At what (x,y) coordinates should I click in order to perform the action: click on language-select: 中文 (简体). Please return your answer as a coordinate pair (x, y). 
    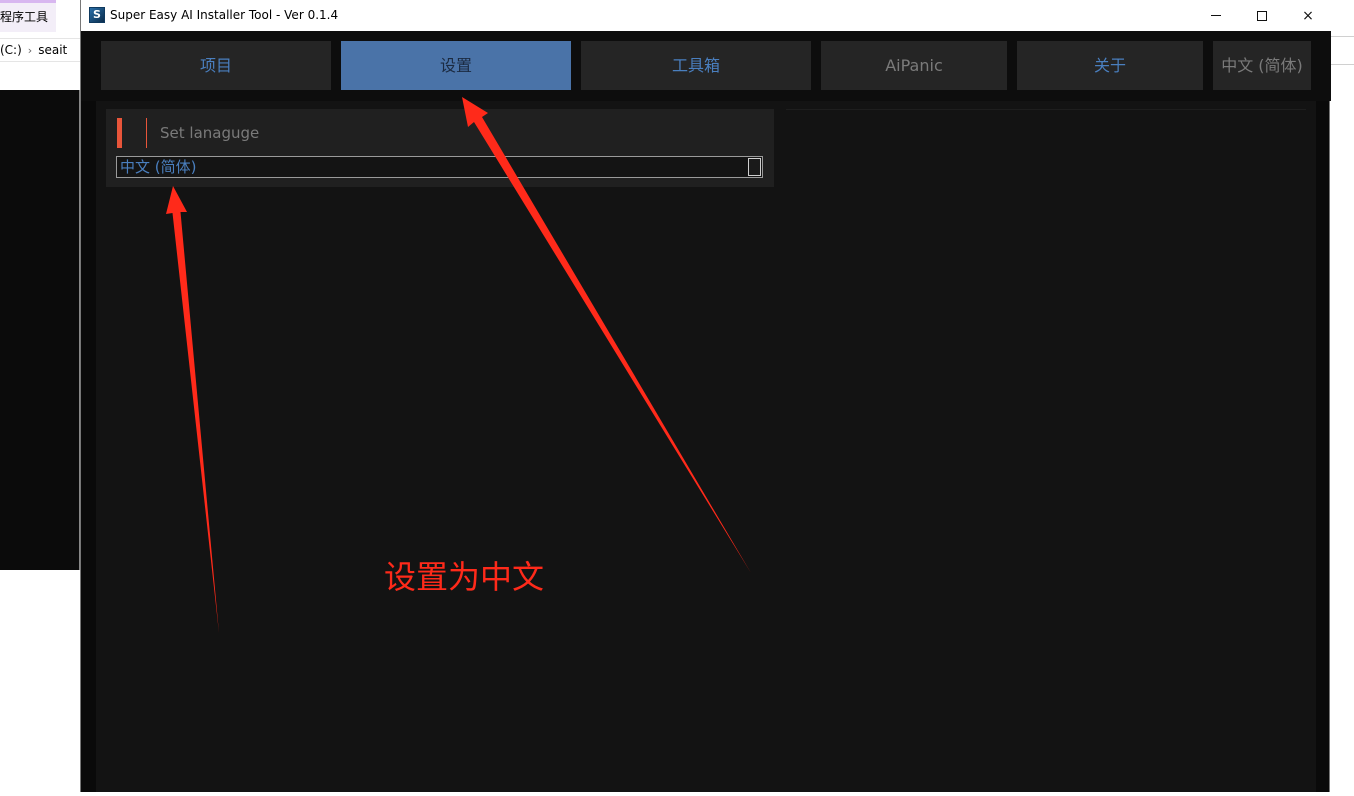
    Looking at the image, I should click on (439, 167).